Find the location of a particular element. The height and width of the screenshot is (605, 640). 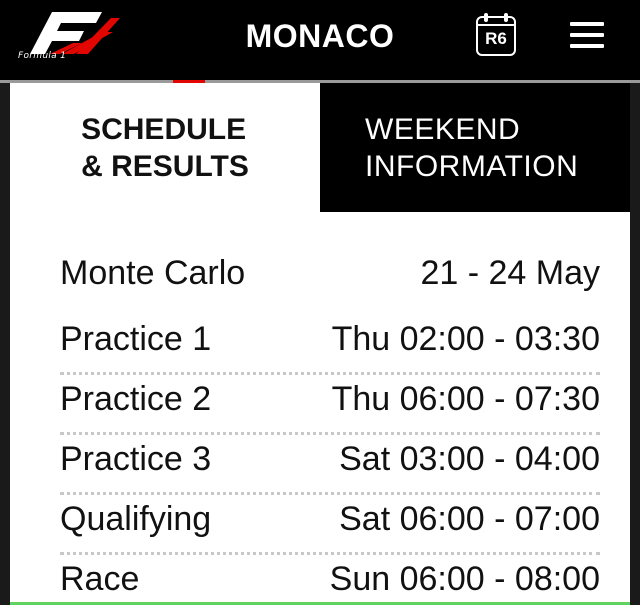

tab-weekend-information: WEEKEND INFORMATION is located at coordinates (475, 147).